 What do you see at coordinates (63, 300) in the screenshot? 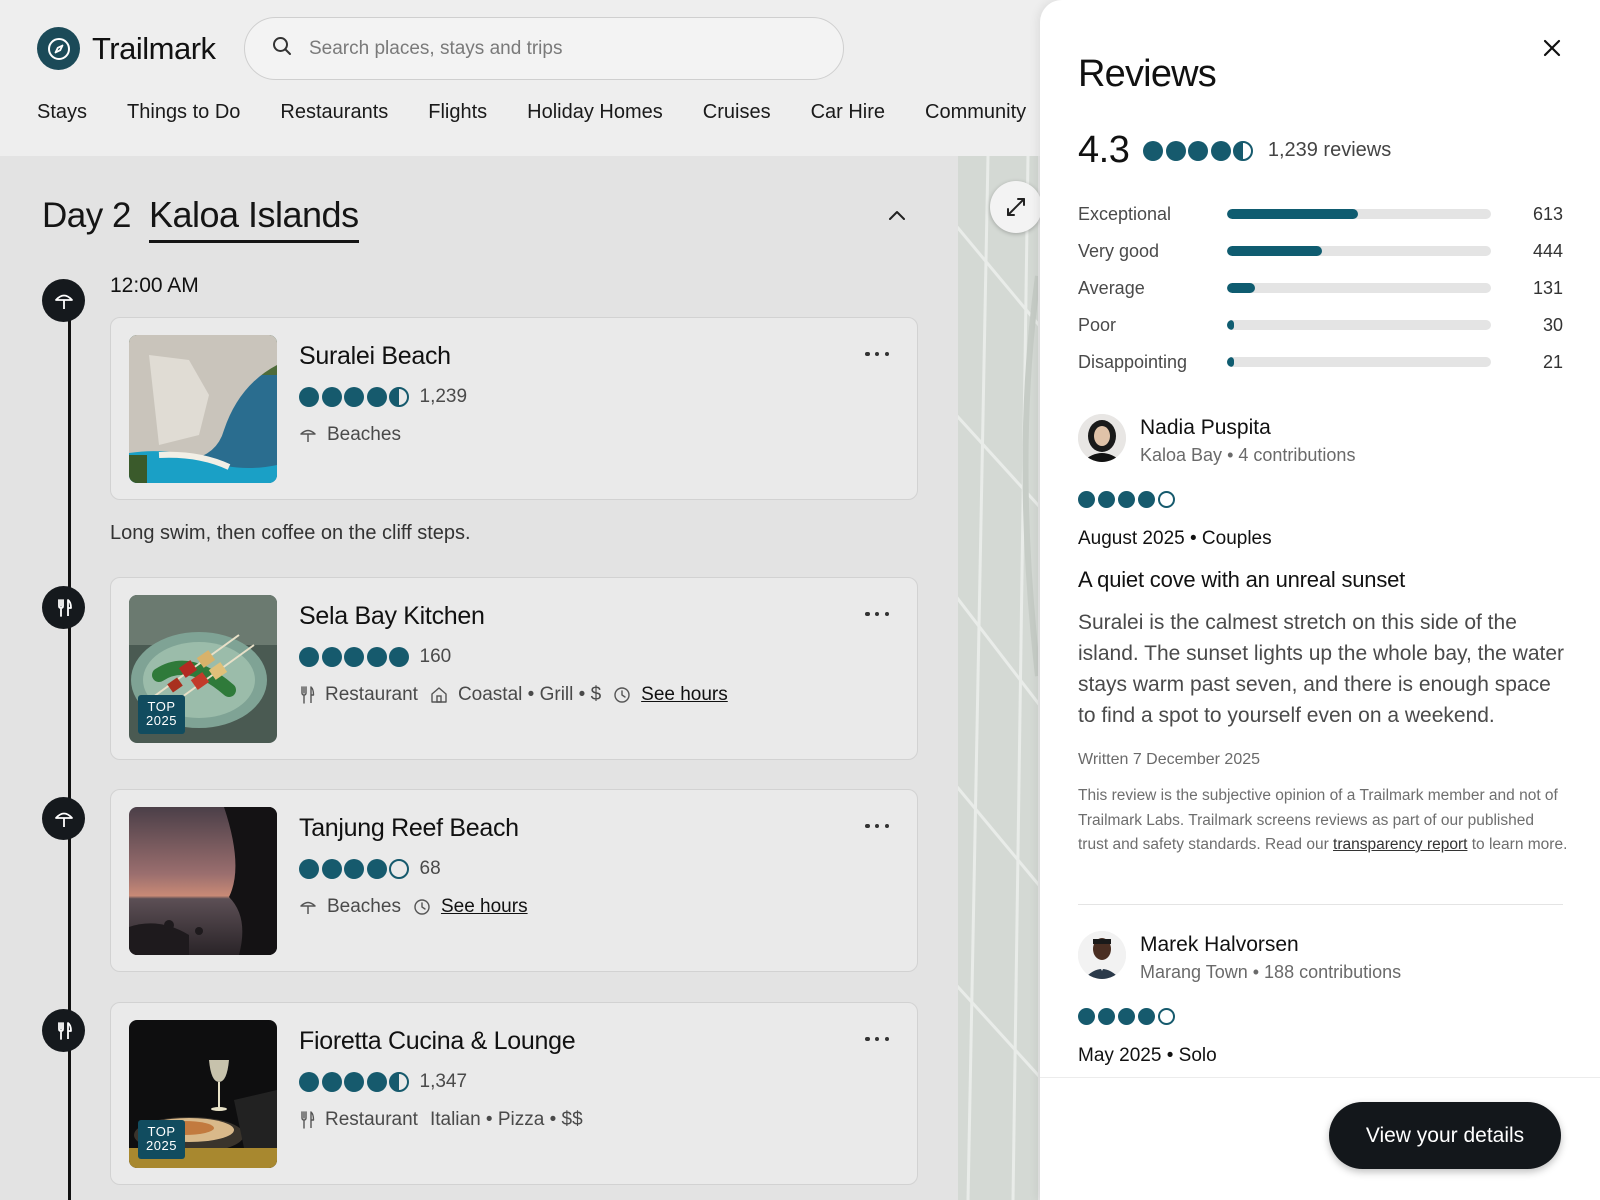
I see `umbrella-icon` at bounding box center [63, 300].